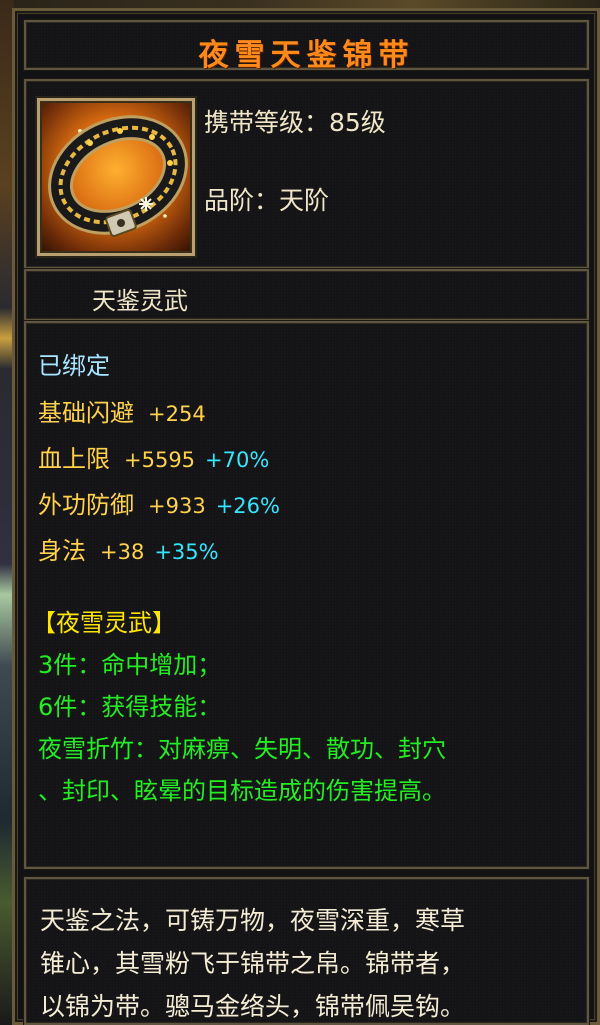  Describe the element at coordinates (186, 552) in the screenshot. I see `attribute-bonus: +35%` at that location.